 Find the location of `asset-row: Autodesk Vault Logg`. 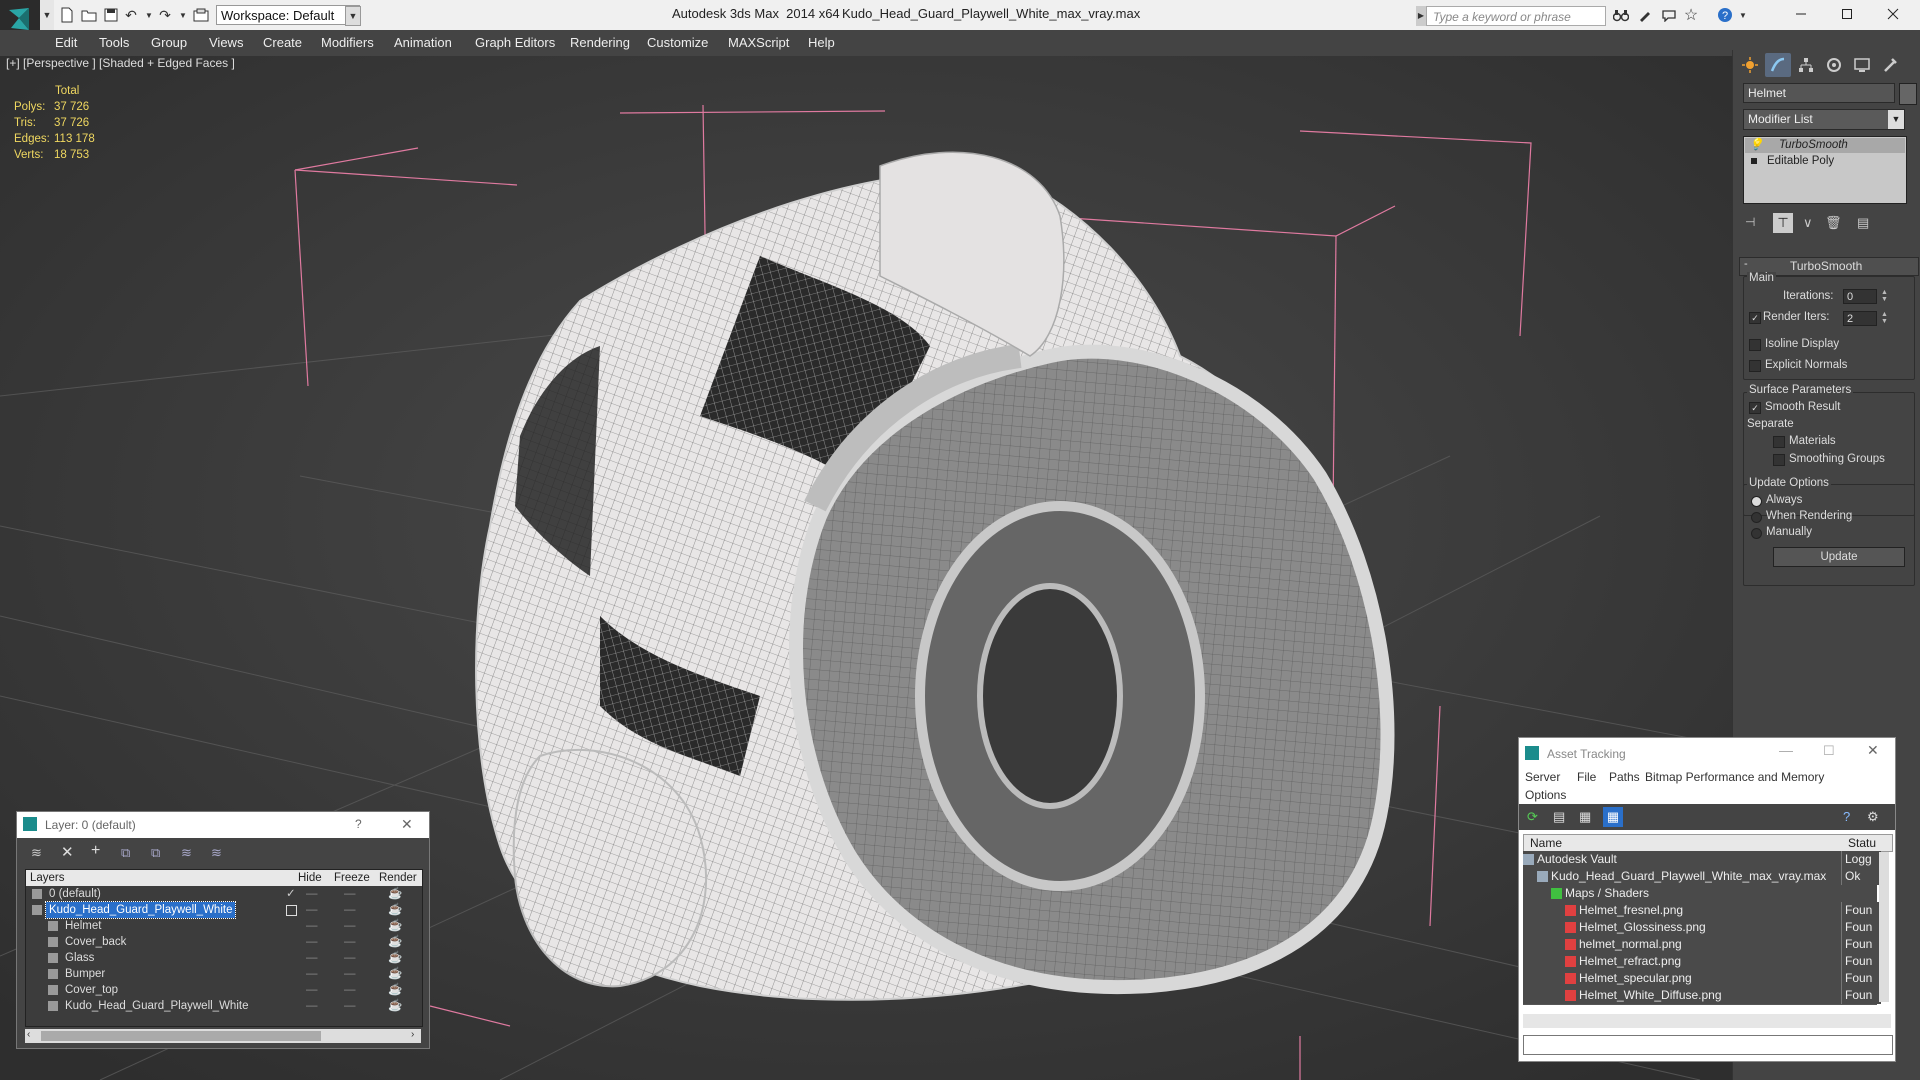

asset-row: Autodesk Vault Logg is located at coordinates (1702, 860).